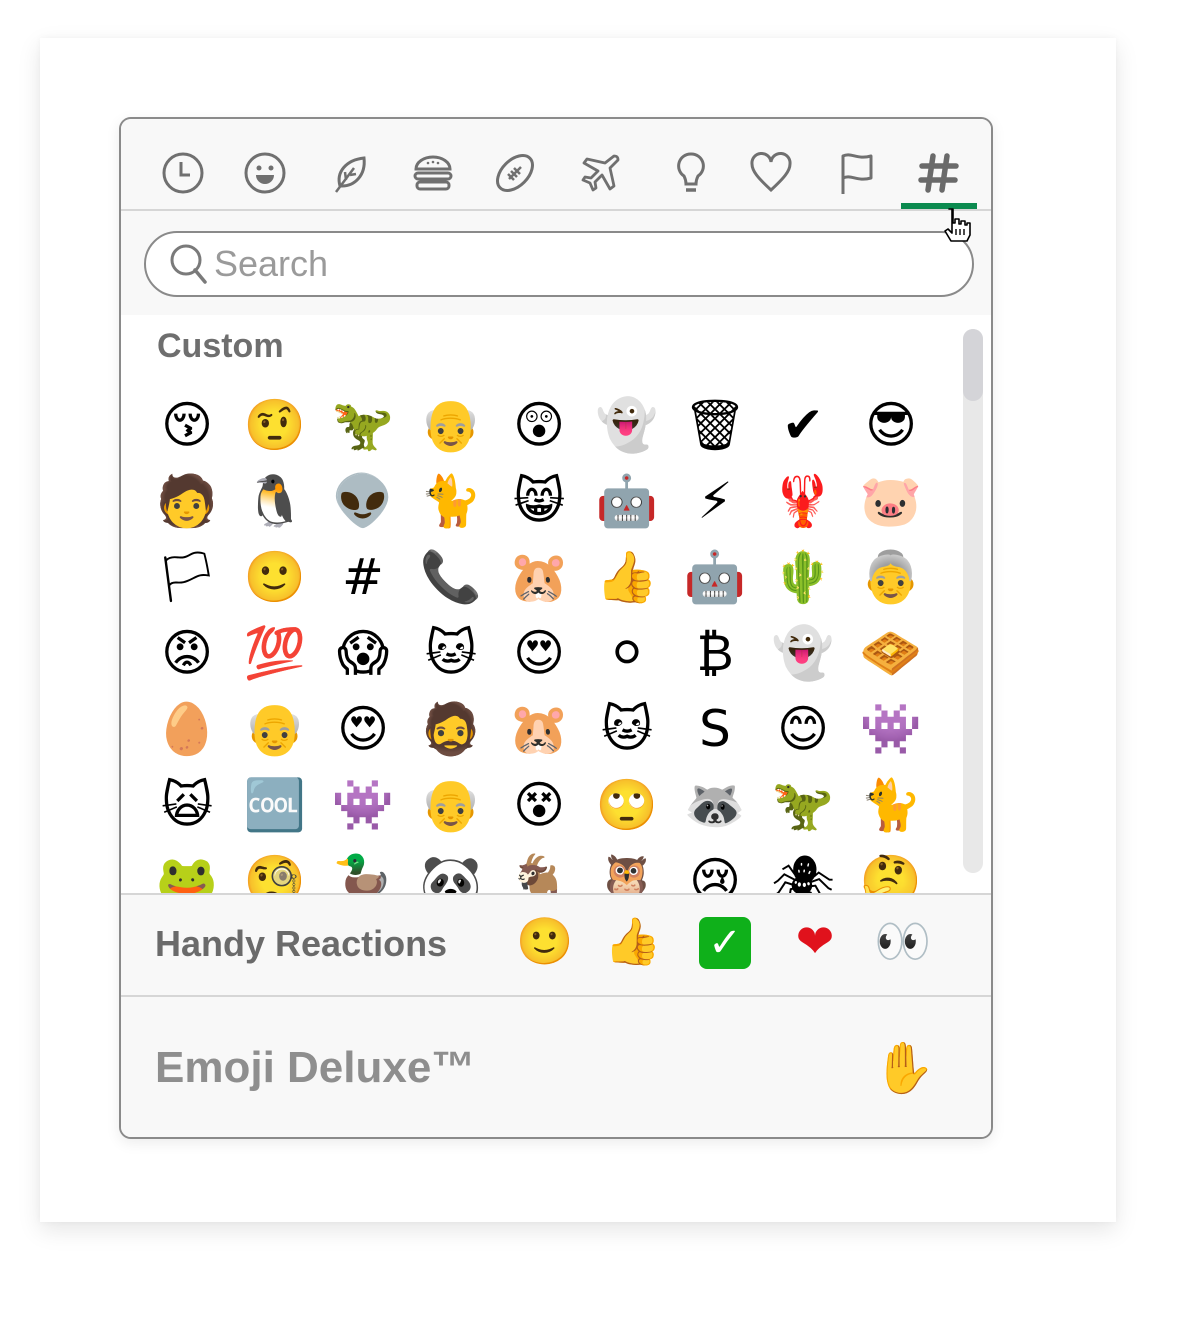 This screenshot has height=1332, width=1196. Describe the element at coordinates (539, 425) in the screenshot. I see `emoji-cell: 😲` at that location.